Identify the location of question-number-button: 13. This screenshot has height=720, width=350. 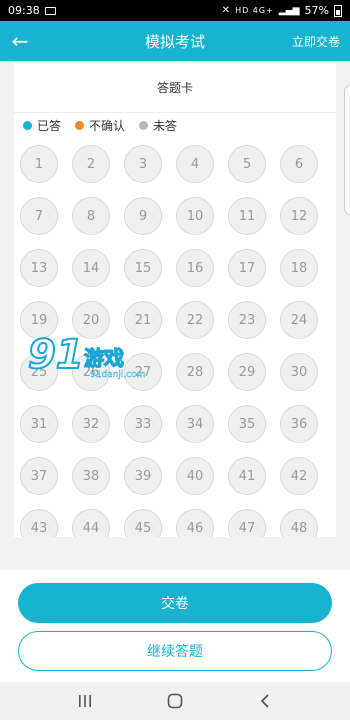
(39, 268).